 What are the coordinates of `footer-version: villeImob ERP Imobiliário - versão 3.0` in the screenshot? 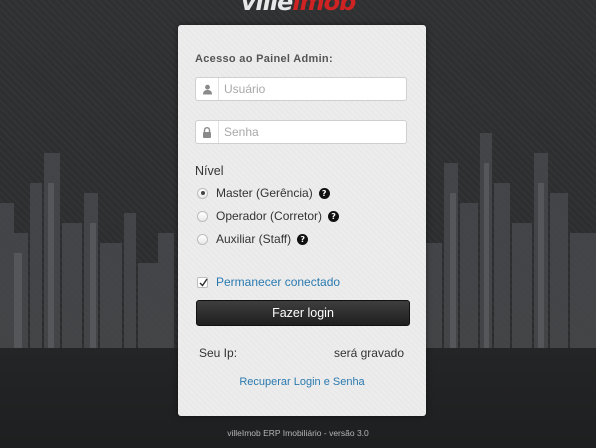 It's located at (298, 433).